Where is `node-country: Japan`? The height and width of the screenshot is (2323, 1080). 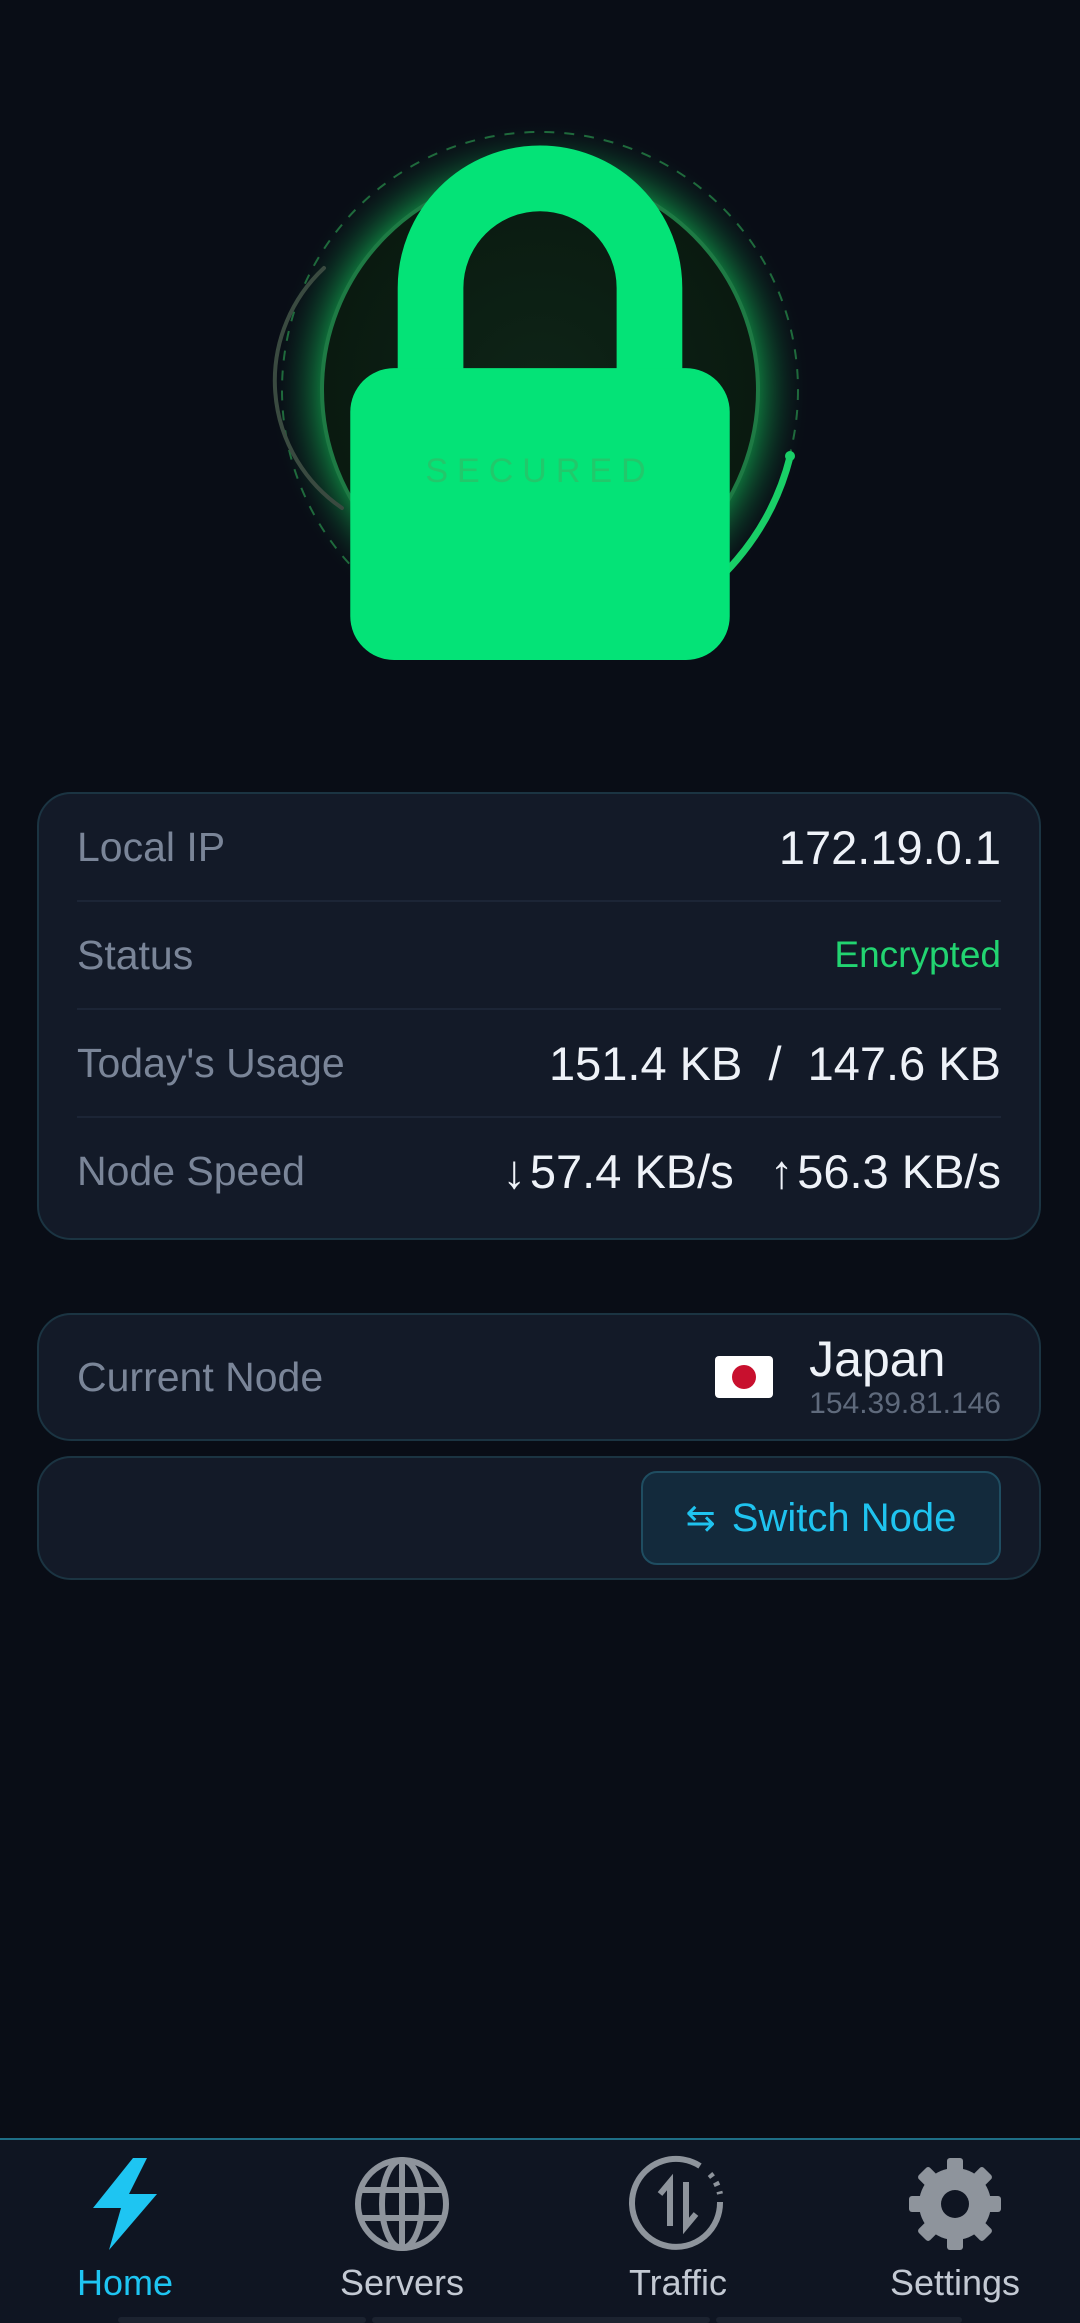
node-country: Japan is located at coordinates (877, 1359).